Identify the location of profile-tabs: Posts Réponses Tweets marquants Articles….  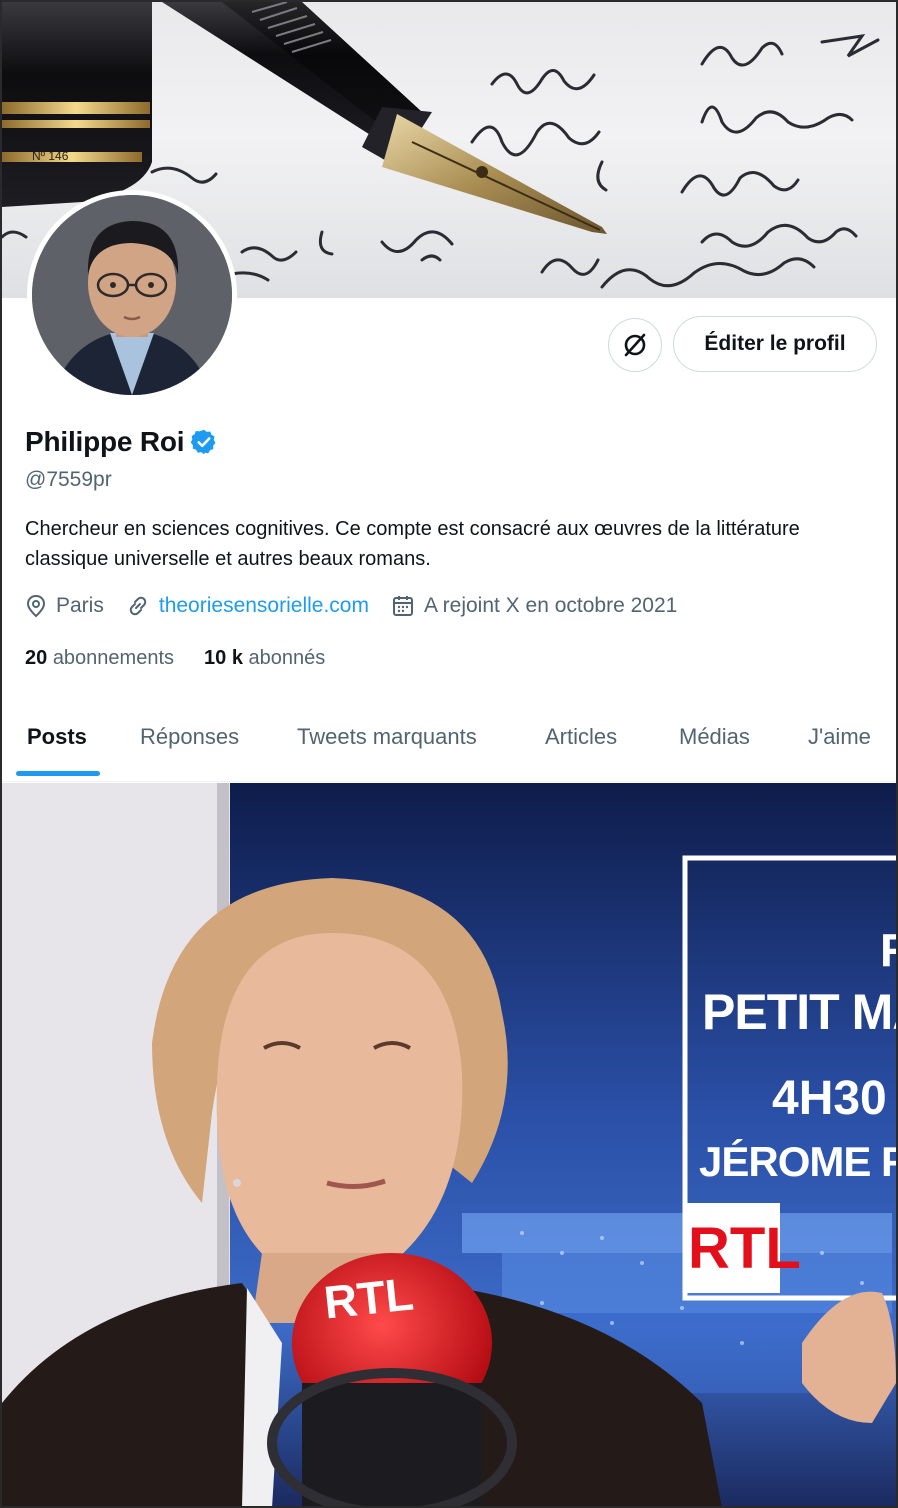
(449, 742).